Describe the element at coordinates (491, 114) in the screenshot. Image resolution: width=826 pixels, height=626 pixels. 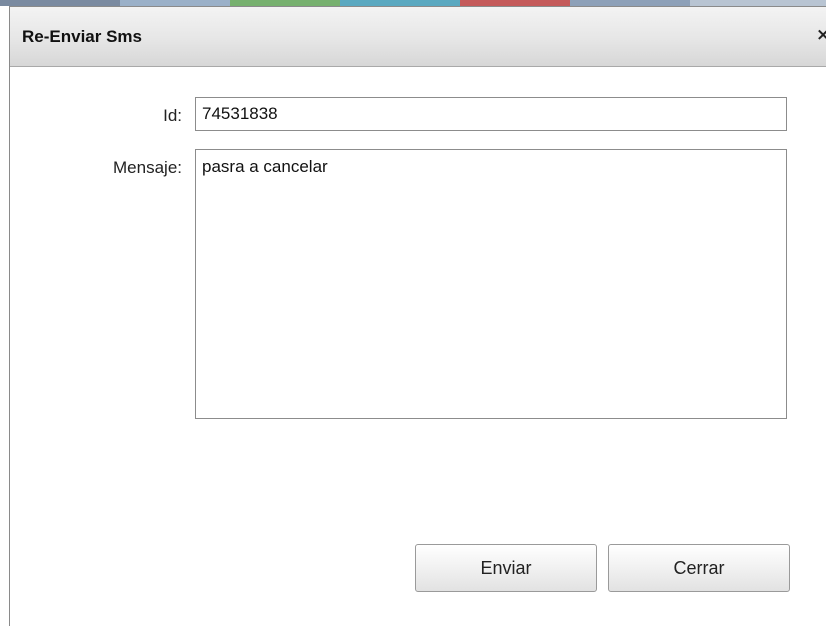
I see `id-input` at that location.